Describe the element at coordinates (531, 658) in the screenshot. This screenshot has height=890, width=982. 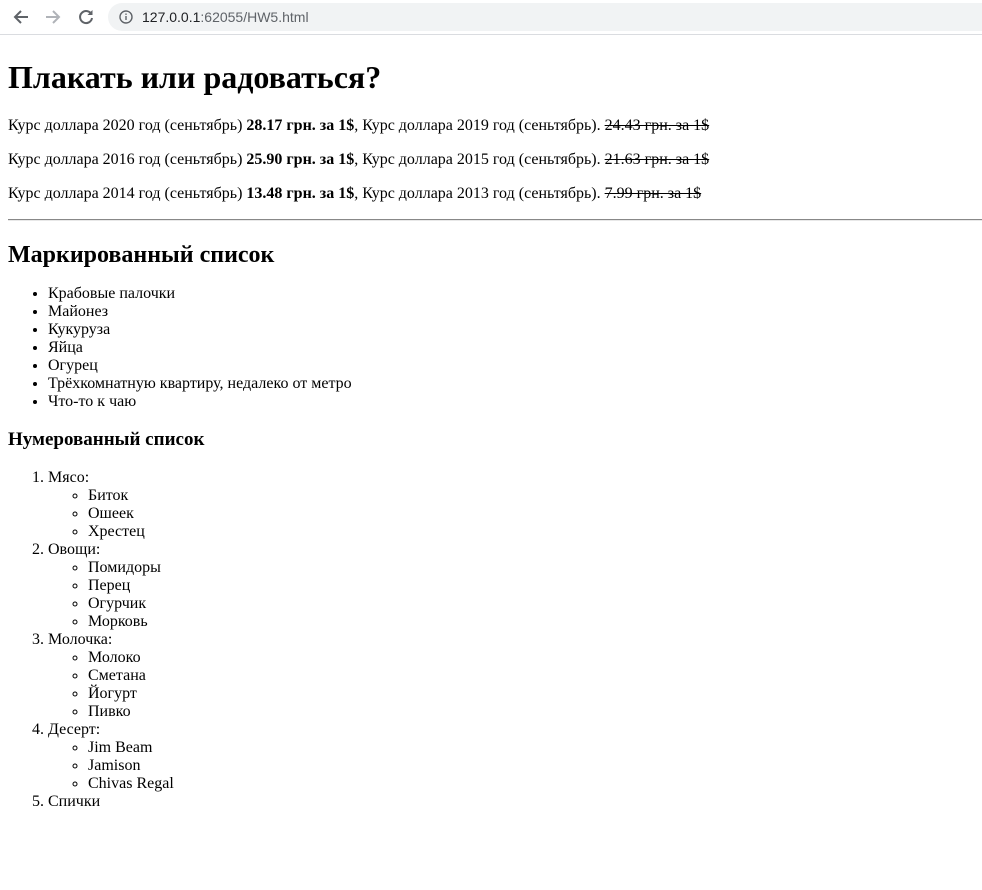
I see `sub-list-item: Молоко` at that location.